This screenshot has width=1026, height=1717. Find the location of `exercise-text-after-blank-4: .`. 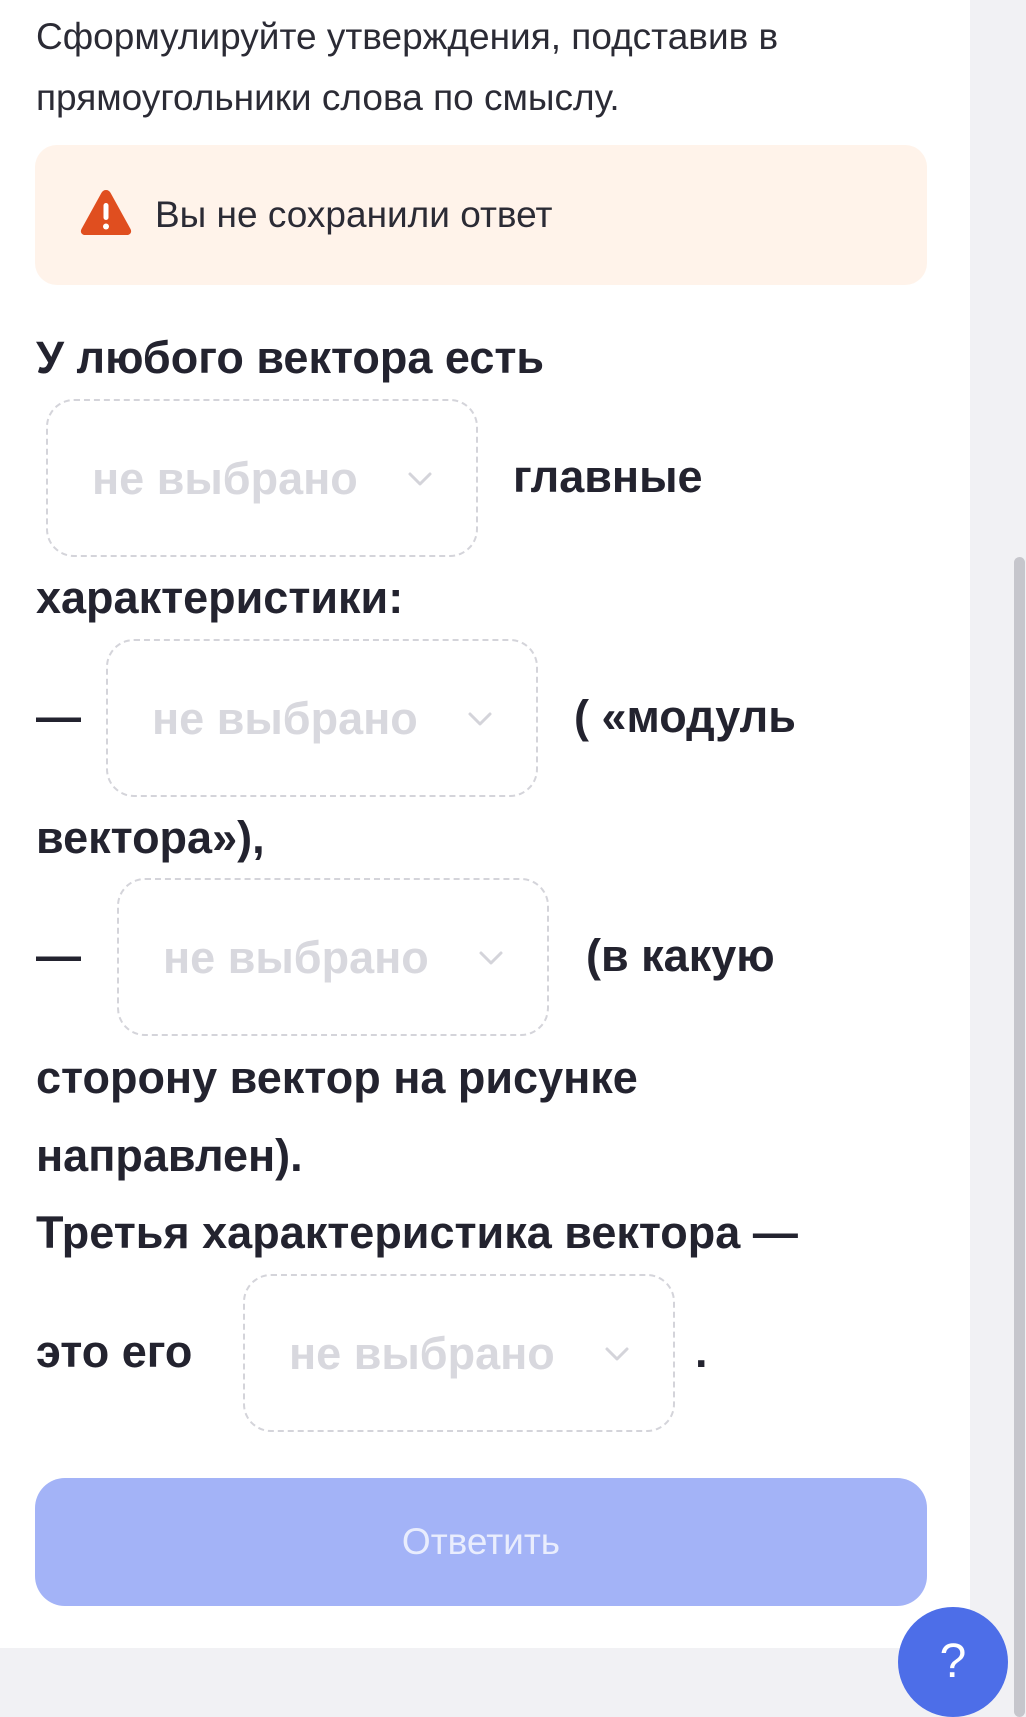

exercise-text-after-blank-4: . is located at coordinates (701, 1351).